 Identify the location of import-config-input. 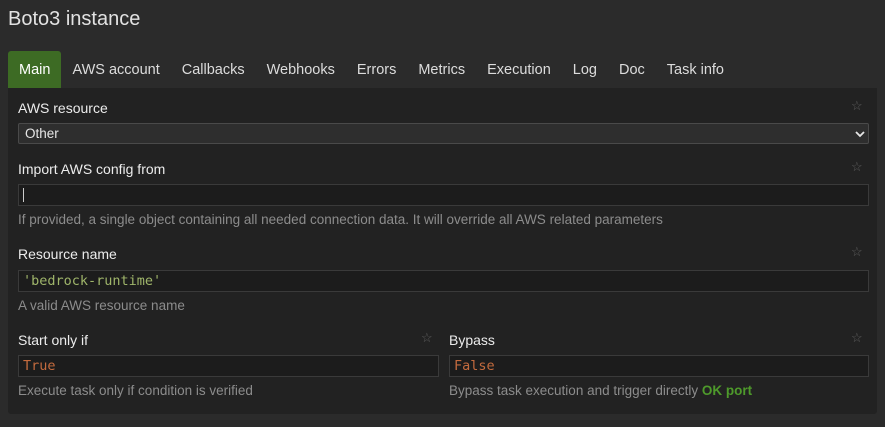
(443, 195).